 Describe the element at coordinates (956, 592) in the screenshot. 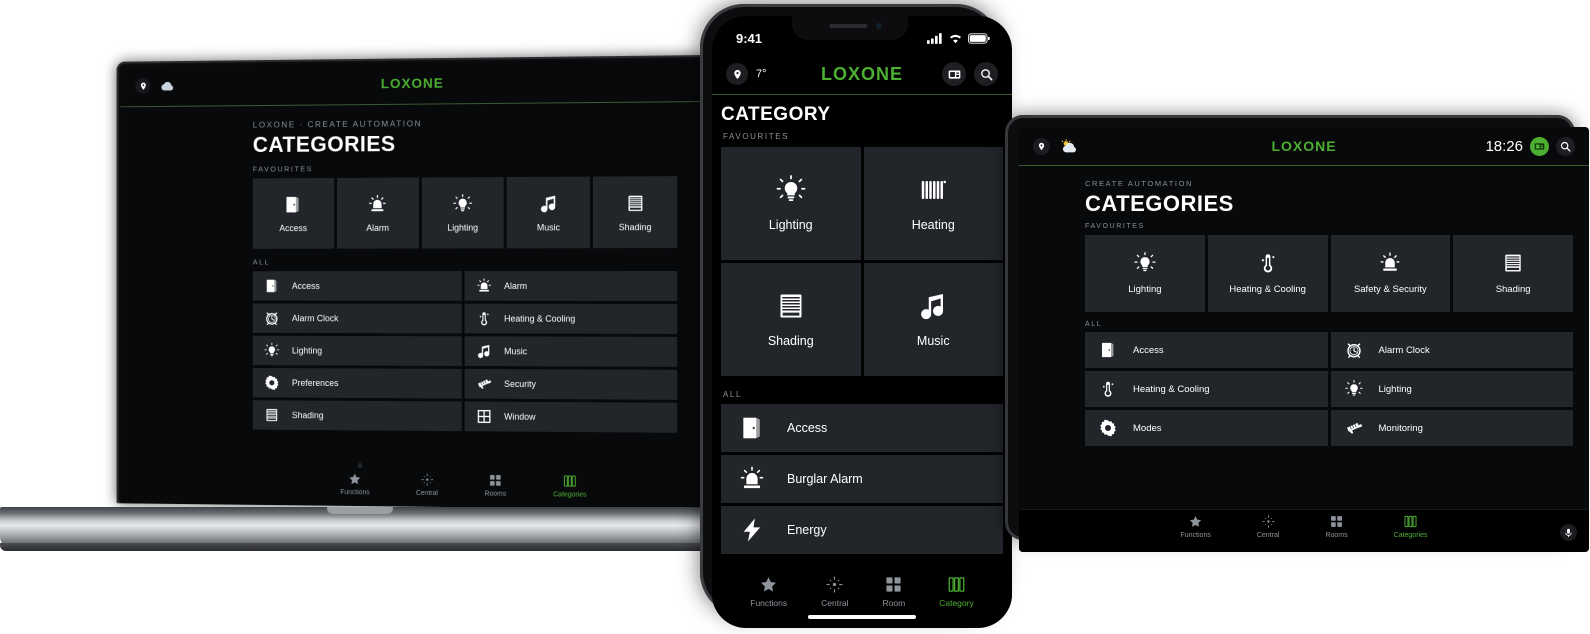

I see `nav-item-category: Category` at that location.